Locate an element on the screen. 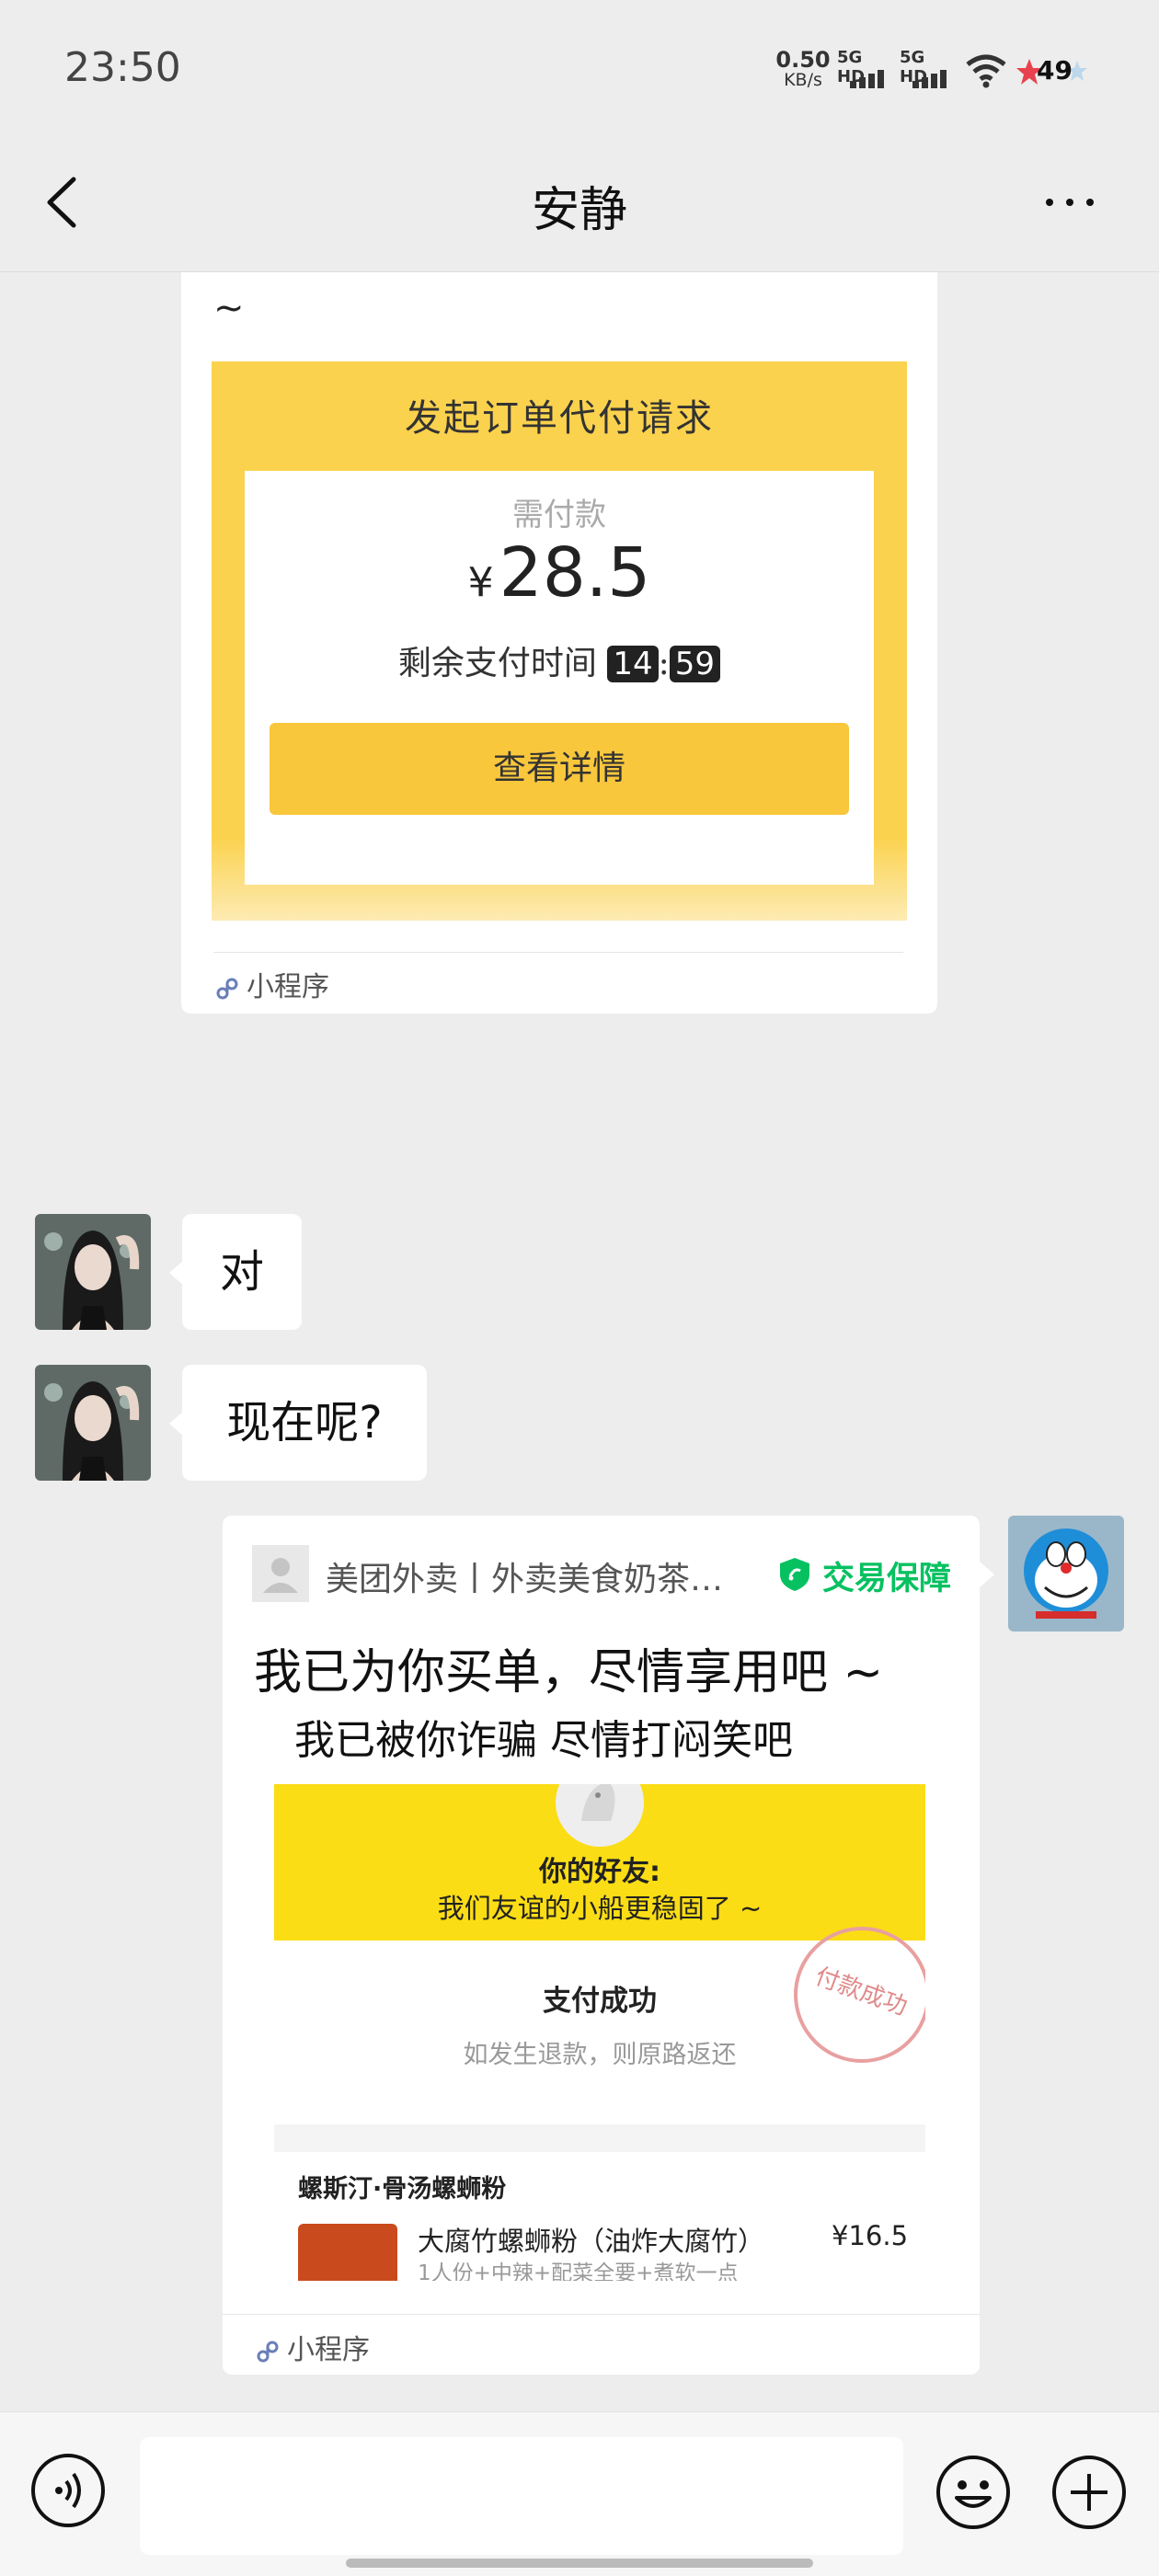 This screenshot has width=1159, height=2576. paid-stamp: 付款成功 is located at coordinates (859, 1995).